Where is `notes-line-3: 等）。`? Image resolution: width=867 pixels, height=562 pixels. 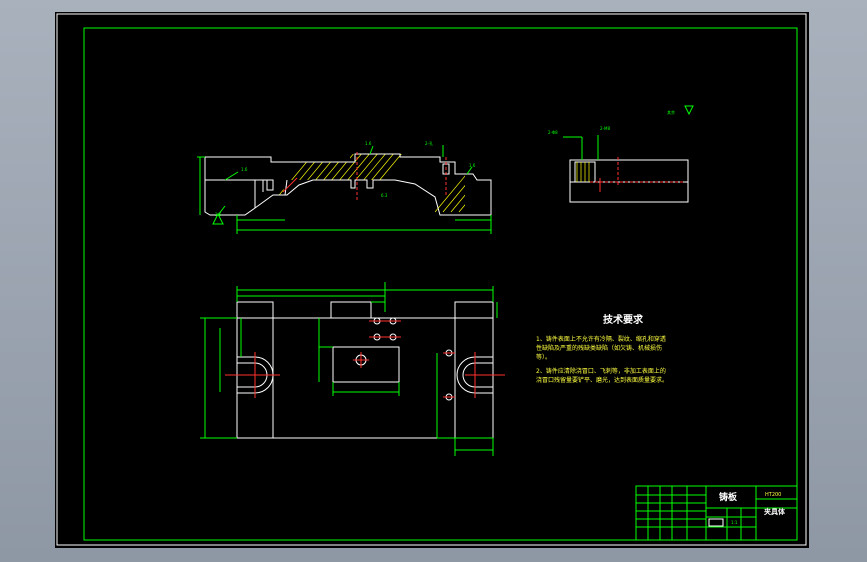 notes-line-3: 等）。 is located at coordinates (543, 357).